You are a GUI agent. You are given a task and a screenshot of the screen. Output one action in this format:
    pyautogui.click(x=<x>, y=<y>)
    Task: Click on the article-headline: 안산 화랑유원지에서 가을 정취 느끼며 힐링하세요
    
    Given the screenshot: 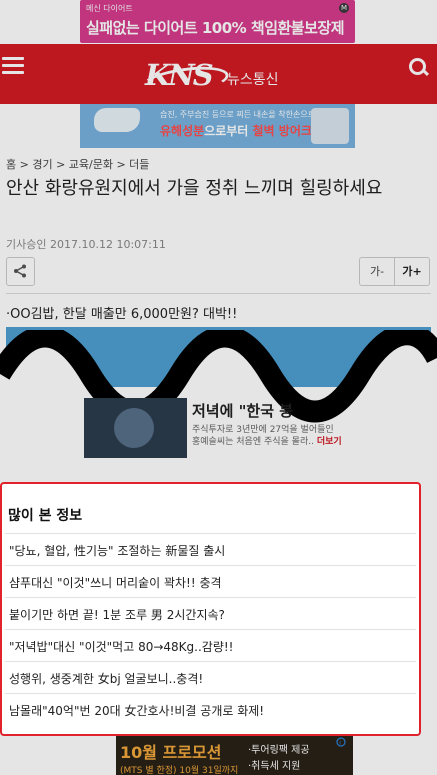 What is the action you would take?
    pyautogui.click(x=194, y=188)
    